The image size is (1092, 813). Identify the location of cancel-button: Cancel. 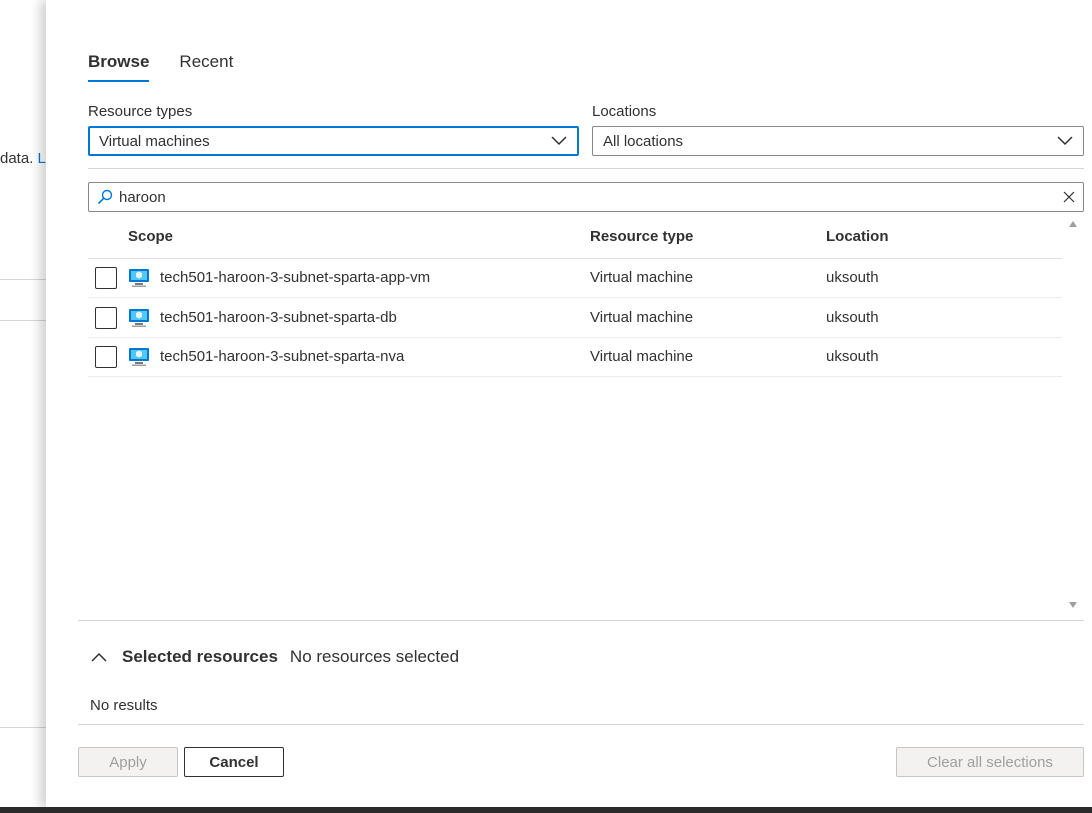
(234, 762).